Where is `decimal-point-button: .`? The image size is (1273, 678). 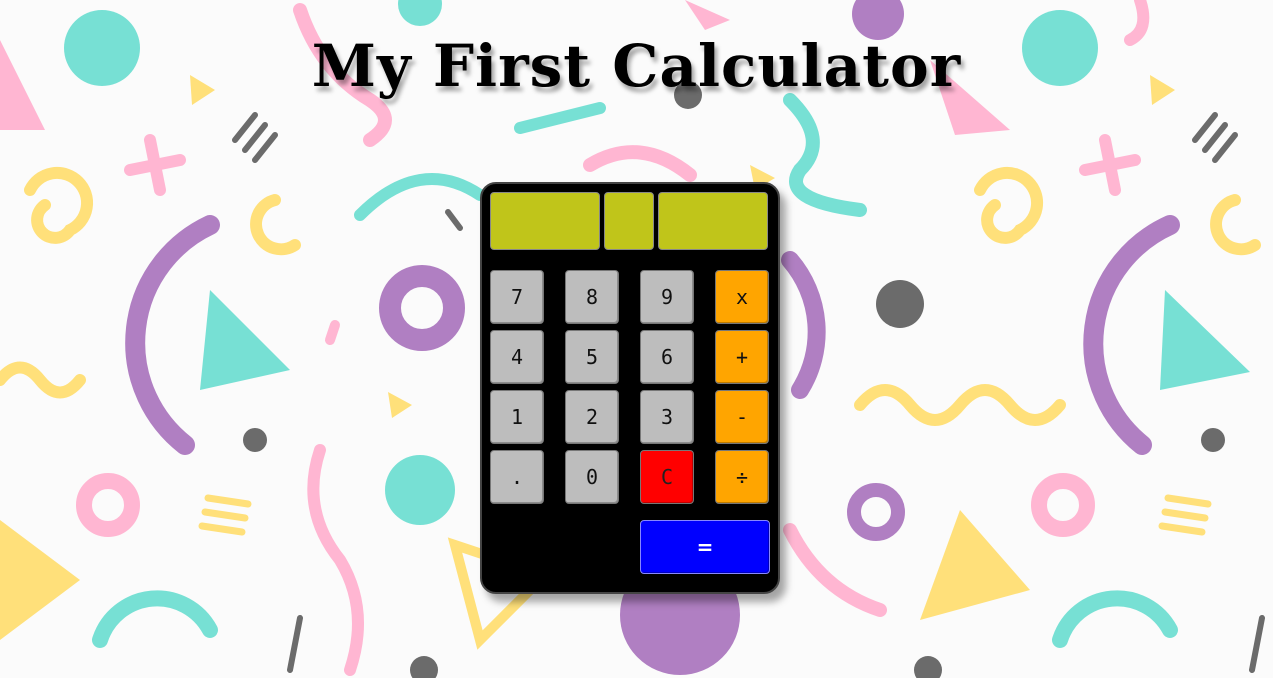 decimal-point-button: . is located at coordinates (517, 477).